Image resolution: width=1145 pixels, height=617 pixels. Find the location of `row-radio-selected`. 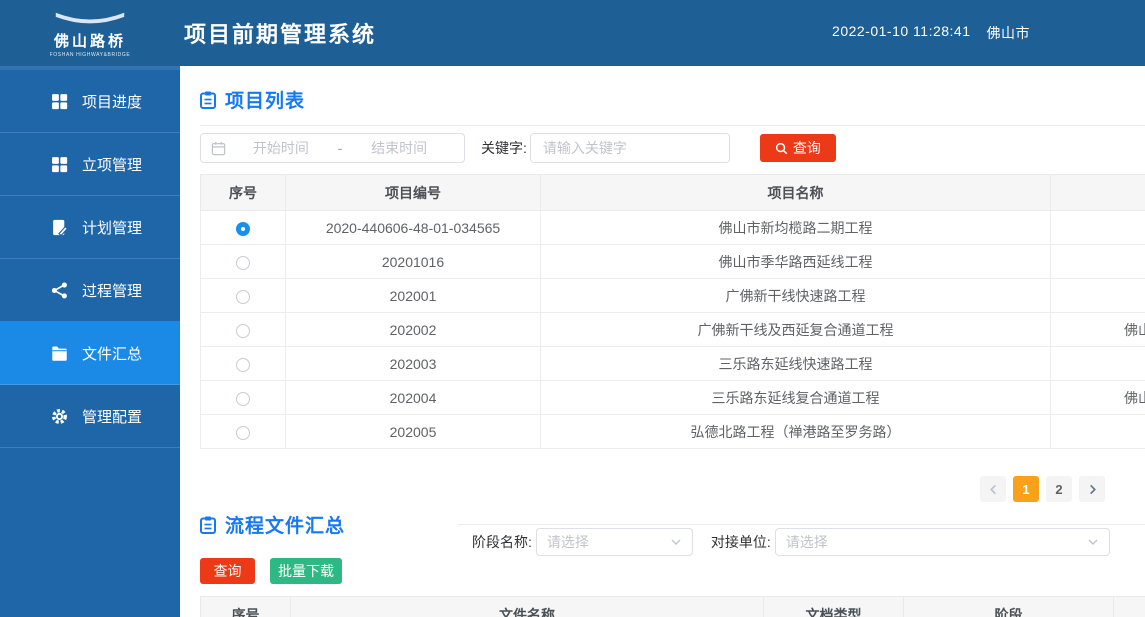

row-radio-selected is located at coordinates (243, 228).